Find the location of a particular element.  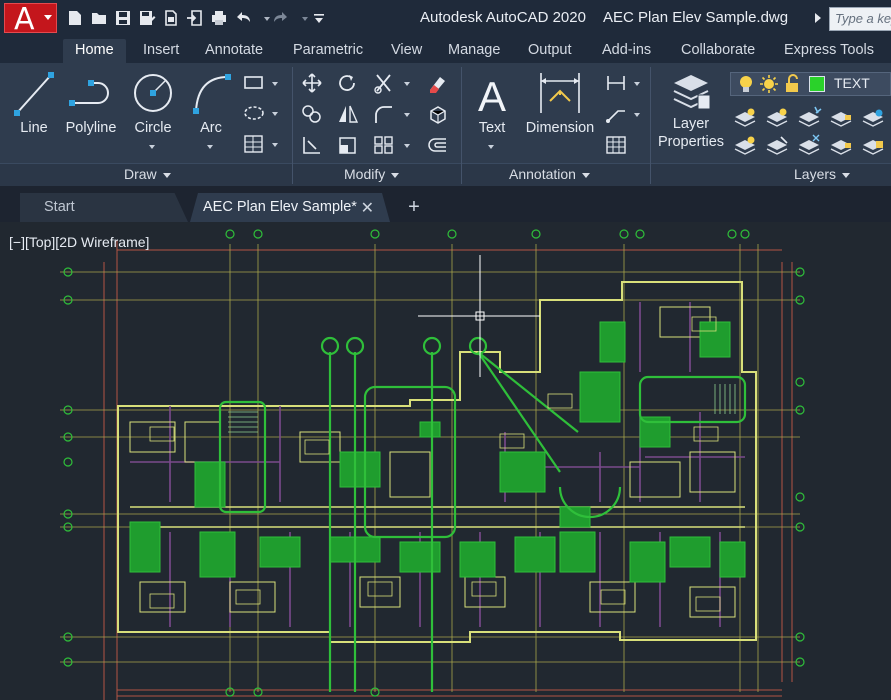

search-input: Type a keyword is located at coordinates (860, 19).